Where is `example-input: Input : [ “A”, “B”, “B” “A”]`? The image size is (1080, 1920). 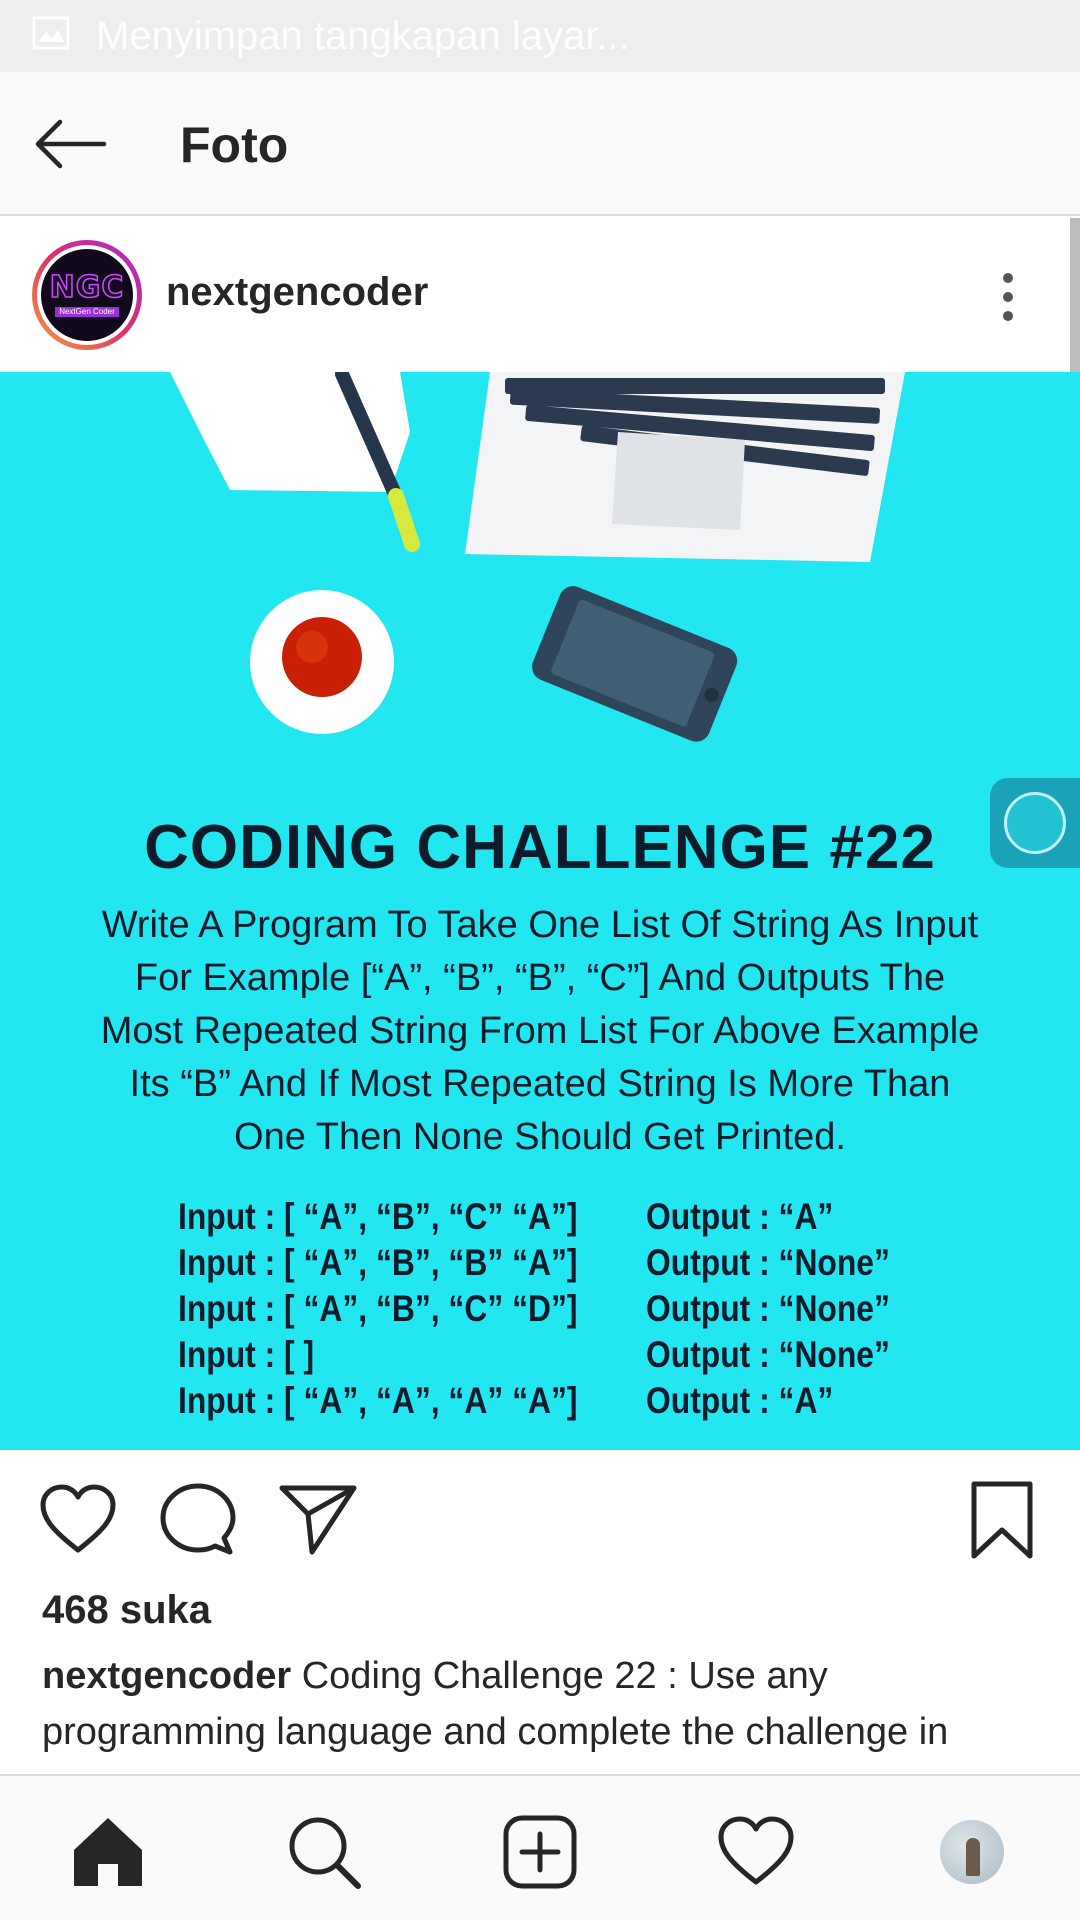 example-input: Input : [ “A”, “B”, “B” “A”] is located at coordinates (378, 1262).